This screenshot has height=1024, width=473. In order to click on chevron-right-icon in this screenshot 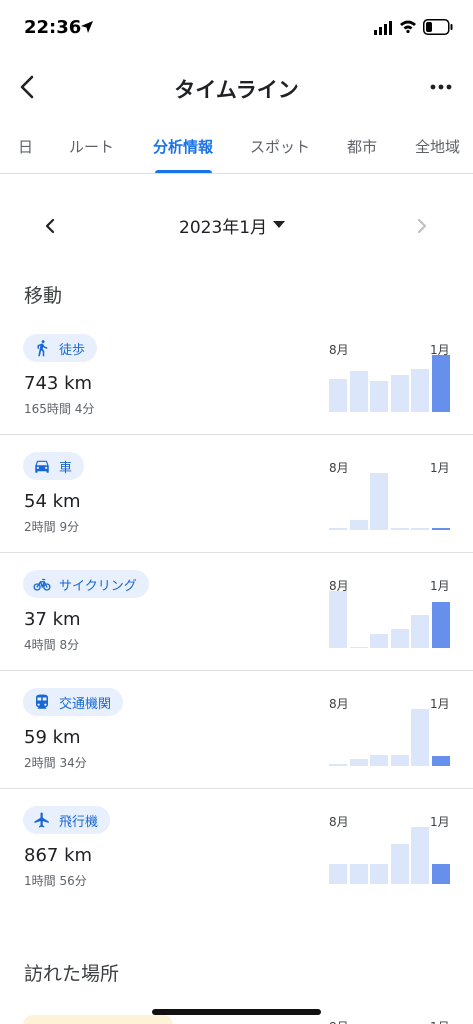, I will do `click(422, 226)`.